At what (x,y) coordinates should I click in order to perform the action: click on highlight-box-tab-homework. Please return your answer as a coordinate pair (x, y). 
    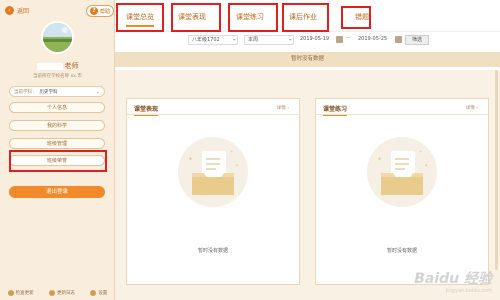
    Looking at the image, I should click on (305, 17).